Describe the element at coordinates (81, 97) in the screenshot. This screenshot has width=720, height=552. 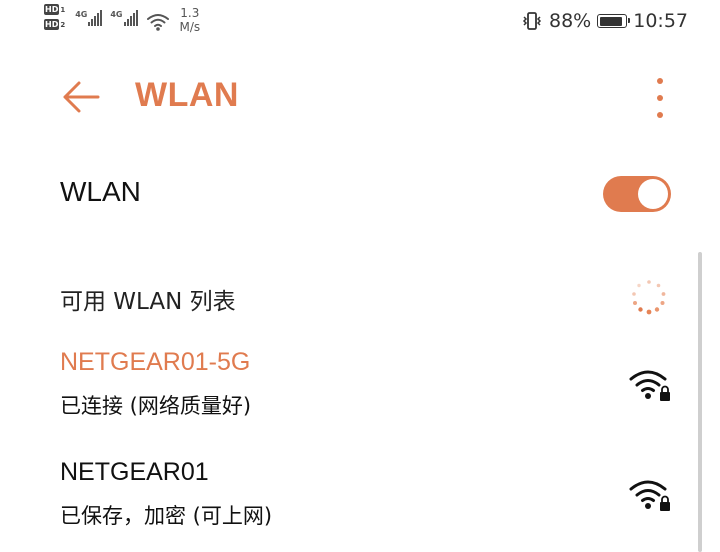
I see `arrow-left-icon` at that location.